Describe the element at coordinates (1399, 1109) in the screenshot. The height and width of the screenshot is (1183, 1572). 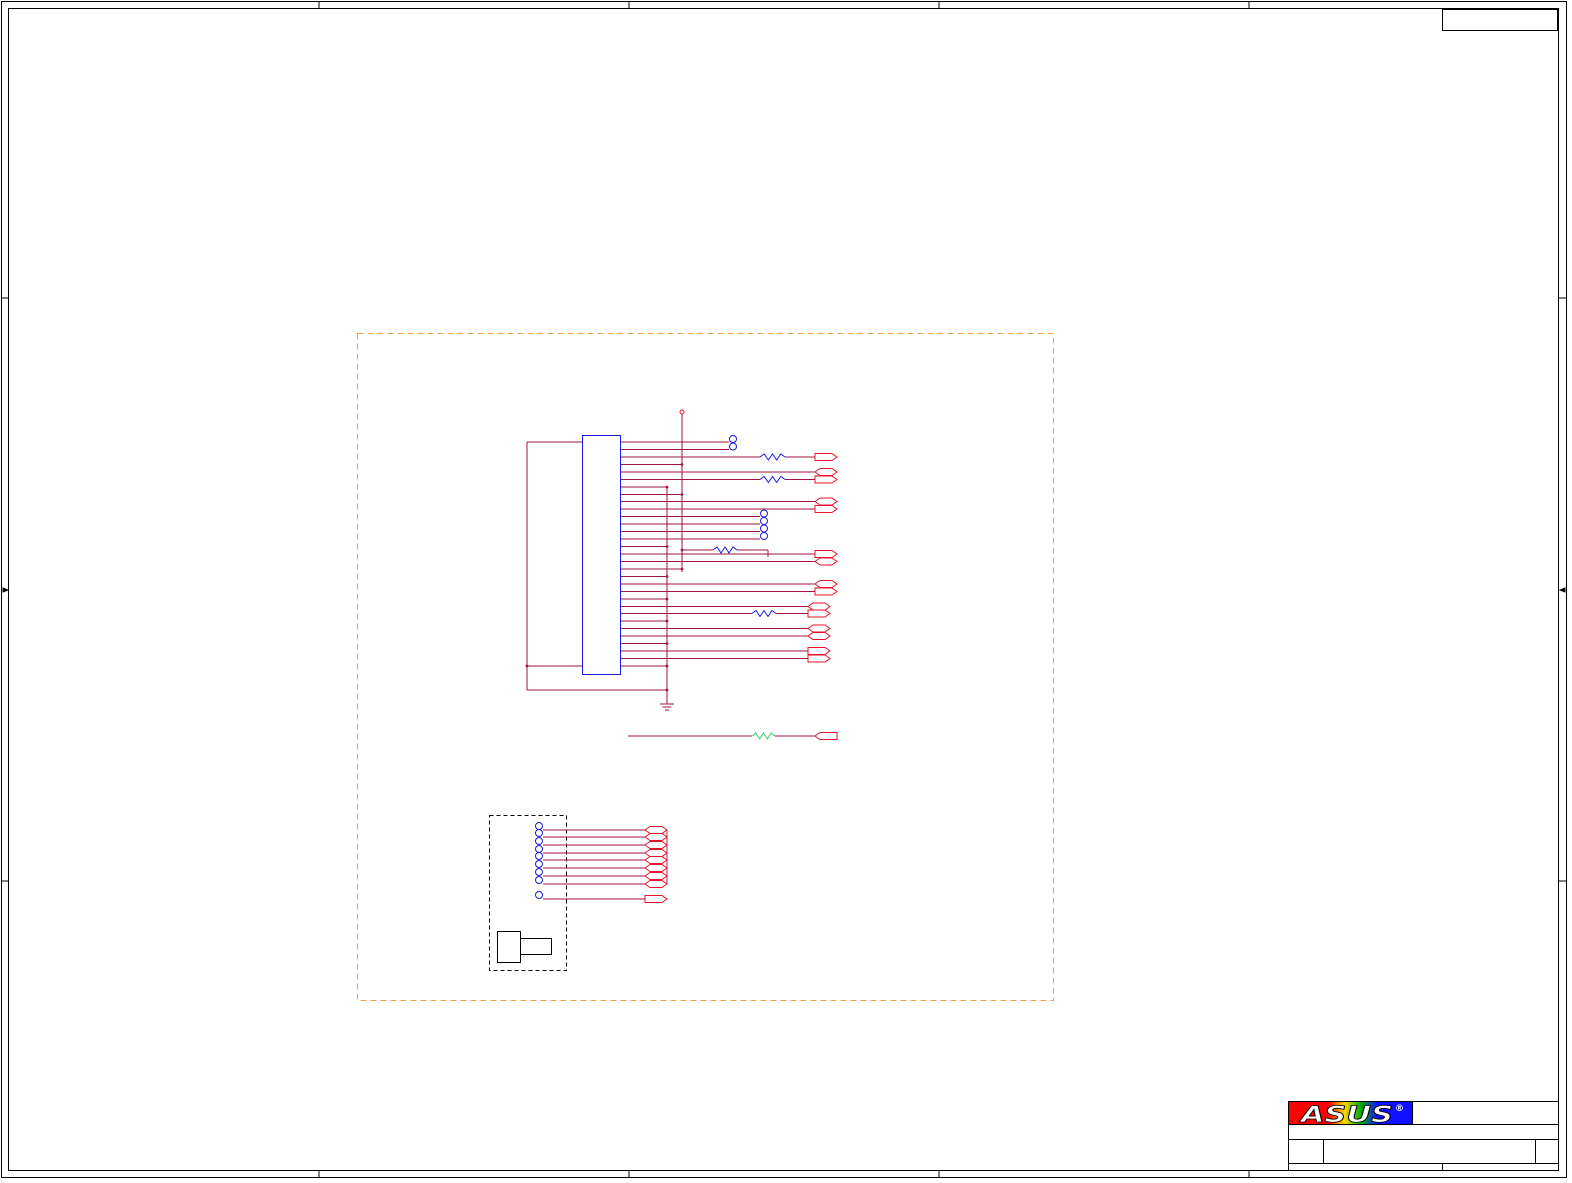
I see `registered-mark: ®` at that location.